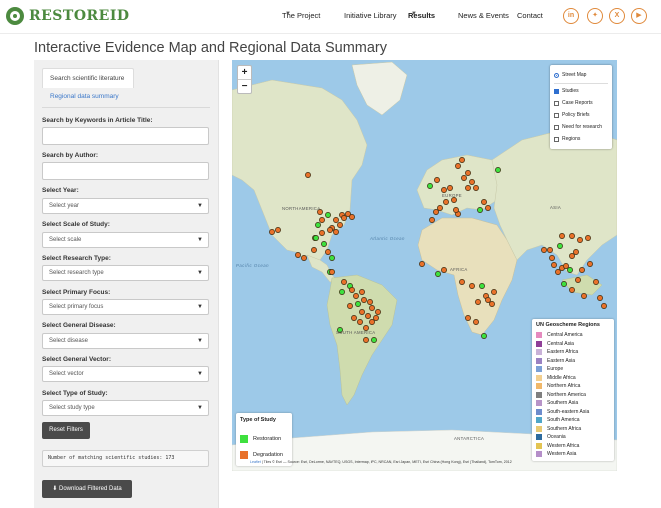 This screenshot has width=661, height=508. What do you see at coordinates (66, 430) in the screenshot?
I see `reset-filters-button: Reset Filters` at bounding box center [66, 430].